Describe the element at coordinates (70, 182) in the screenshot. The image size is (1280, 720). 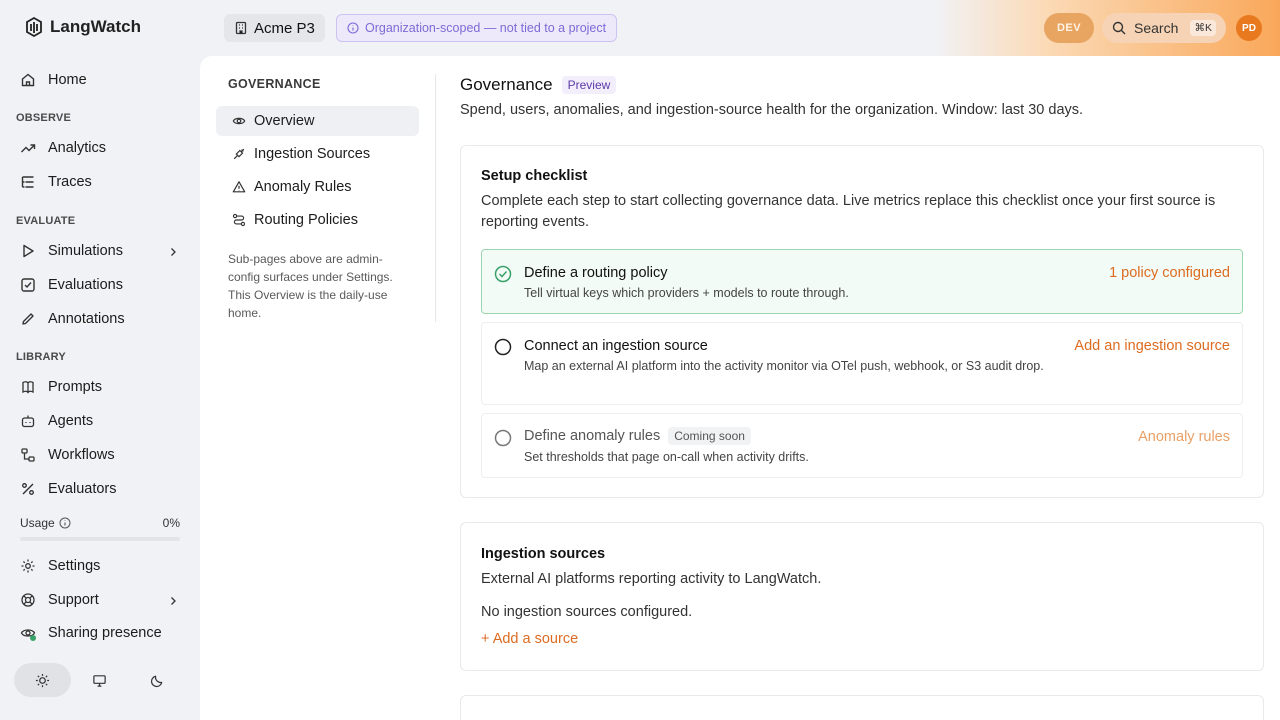
I see `sidebar-item-label: Traces` at that location.